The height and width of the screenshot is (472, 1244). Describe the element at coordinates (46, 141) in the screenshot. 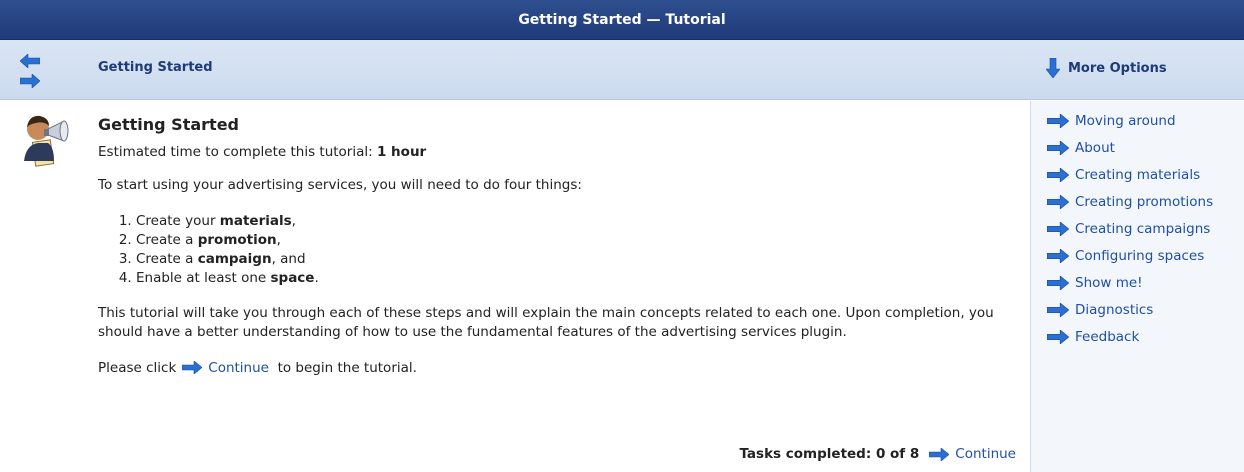

I see `presenter-megaphone-icon` at that location.